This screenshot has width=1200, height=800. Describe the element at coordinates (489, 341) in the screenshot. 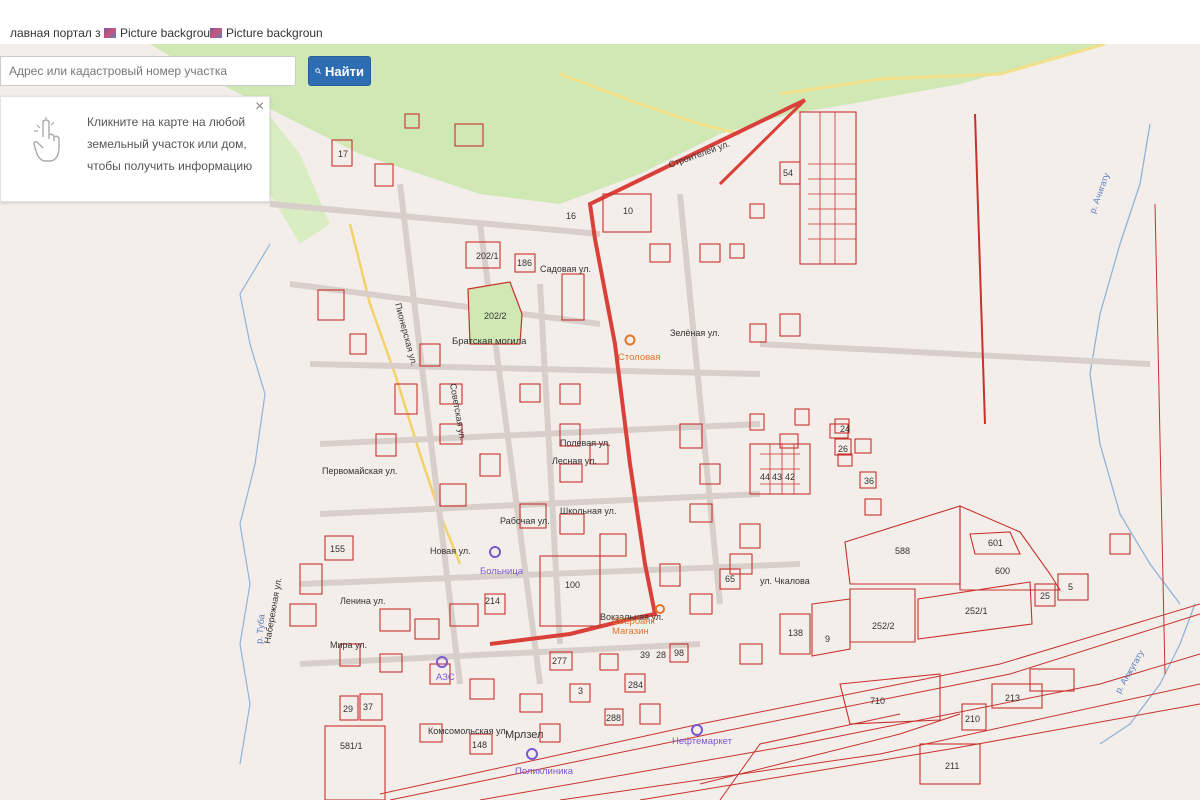

I see `street-label: Братская могила` at that location.